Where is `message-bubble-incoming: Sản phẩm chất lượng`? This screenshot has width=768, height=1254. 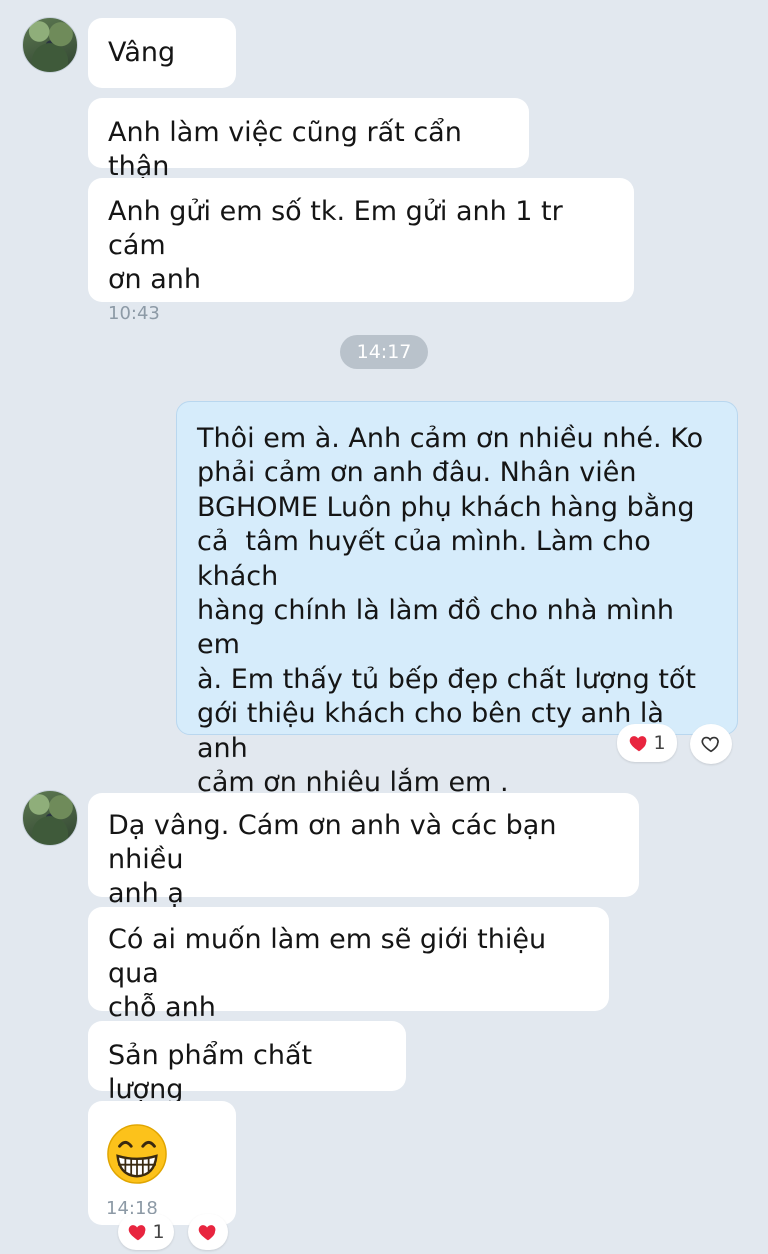
message-bubble-incoming: Sản phẩm chất lượng is located at coordinates (247, 1063).